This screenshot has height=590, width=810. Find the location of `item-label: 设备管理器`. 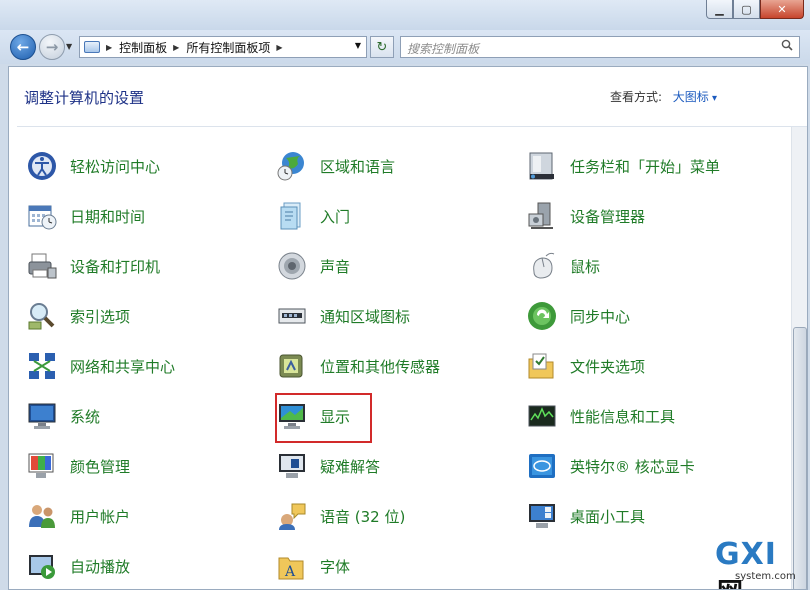

item-label: 设备管理器 is located at coordinates (608, 216).